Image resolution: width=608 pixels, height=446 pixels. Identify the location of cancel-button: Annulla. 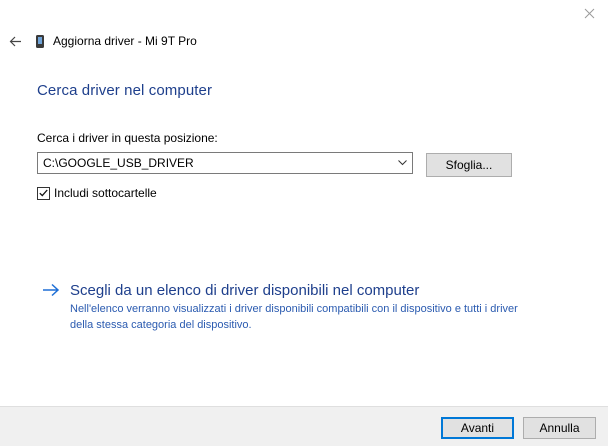
(559, 428).